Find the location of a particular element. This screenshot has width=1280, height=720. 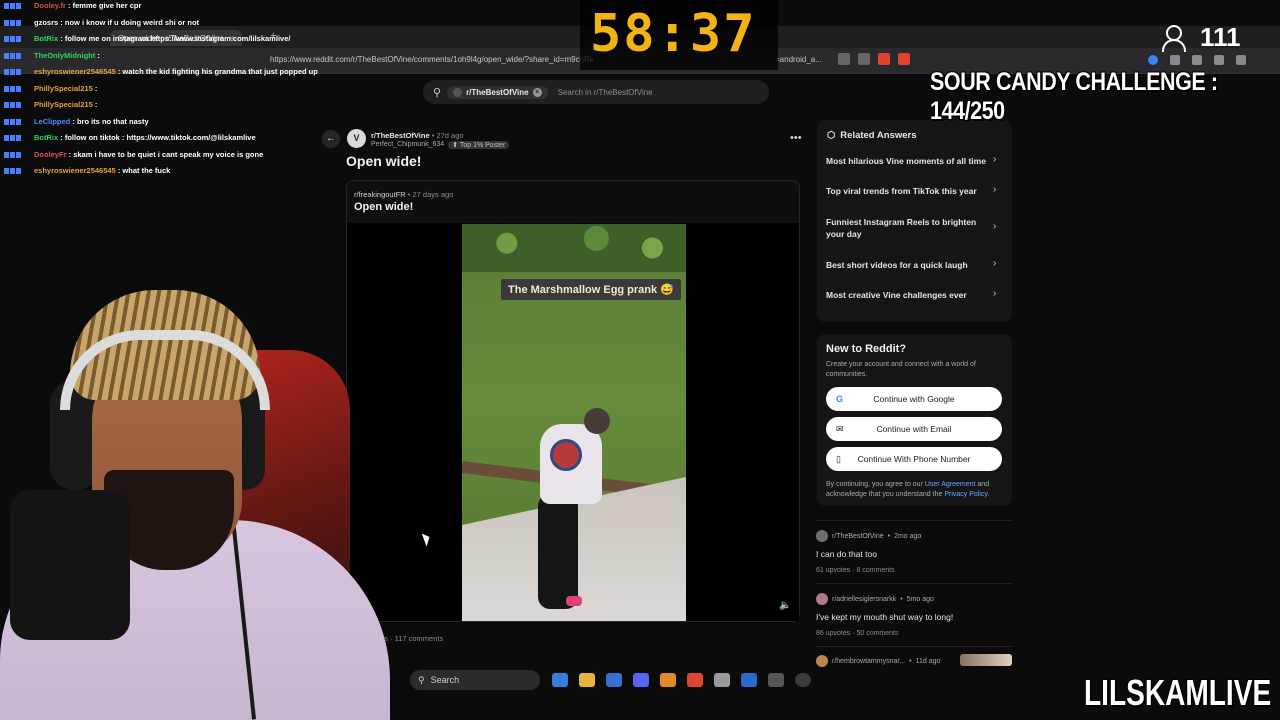

related-answer-item: Top viral trends from TikTok this year is located at coordinates (908, 191).